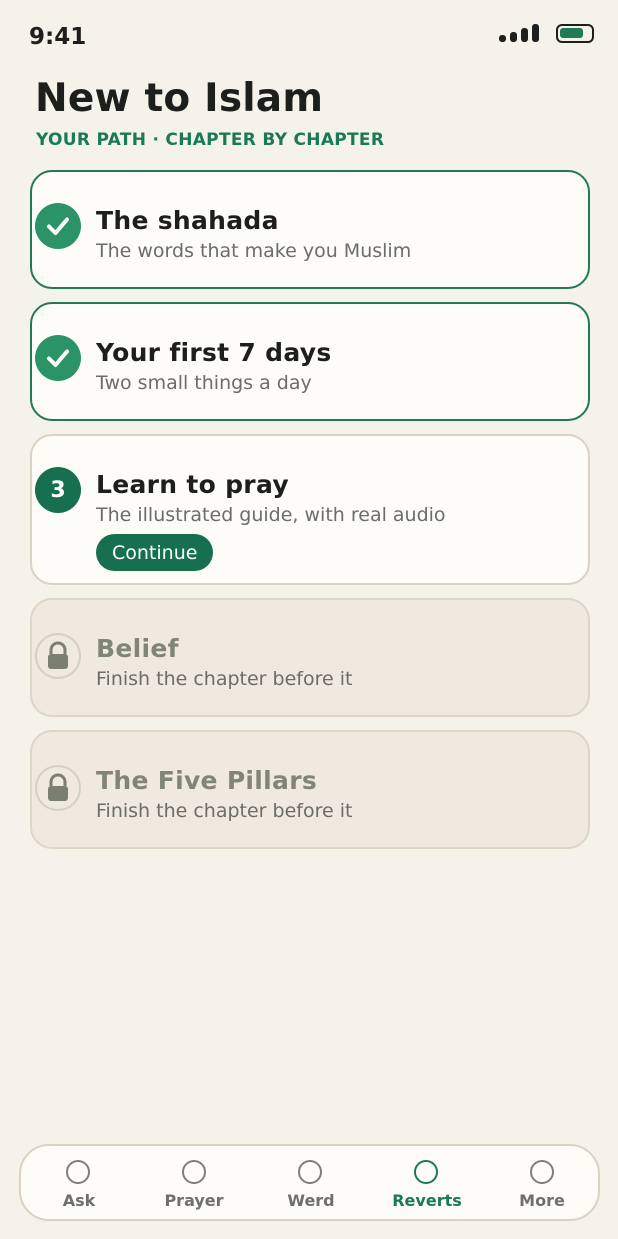  I want to click on status-time: 9:41, so click(58, 37).